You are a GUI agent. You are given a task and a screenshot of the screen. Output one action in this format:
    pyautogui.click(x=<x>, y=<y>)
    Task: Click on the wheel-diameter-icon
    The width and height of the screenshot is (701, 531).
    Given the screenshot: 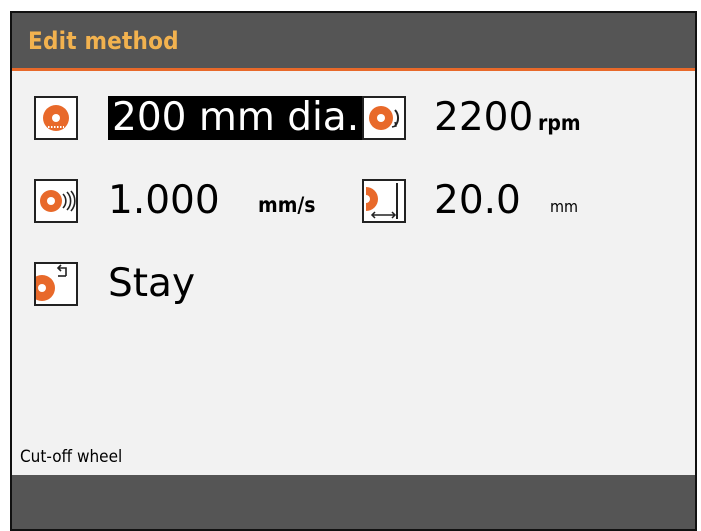 What is the action you would take?
    pyautogui.click(x=56, y=118)
    